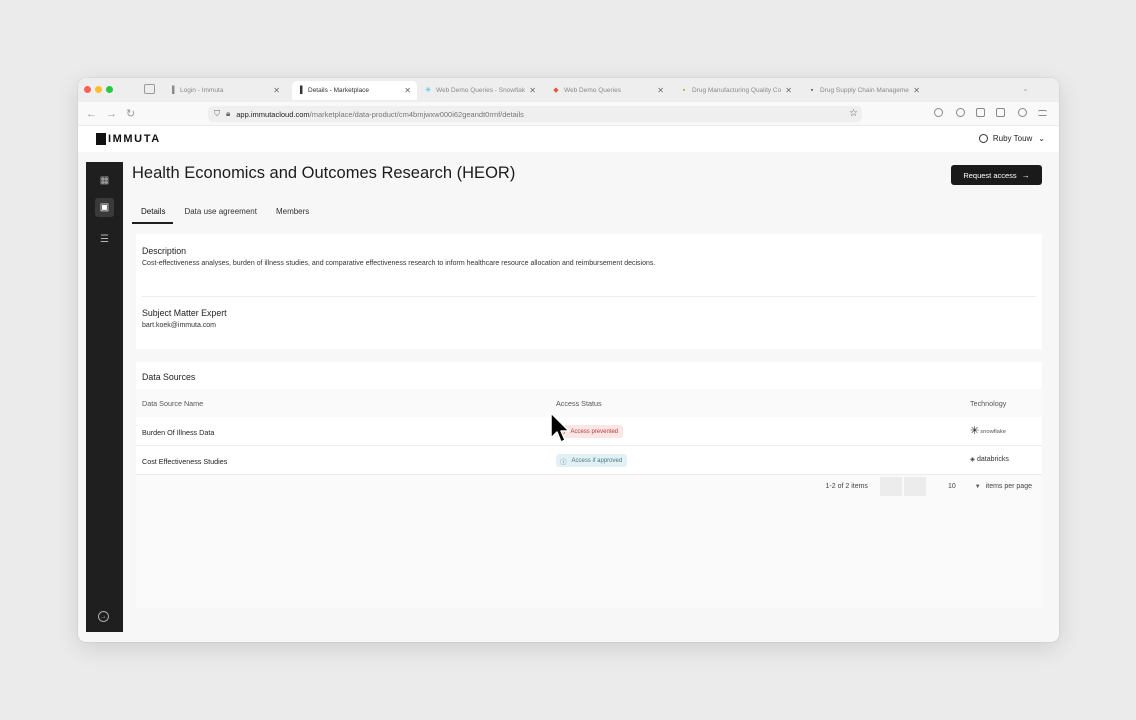  Describe the element at coordinates (737, 90) in the screenshot. I see `browser-tab-drug-manufacturing: ▪ Drug Manufacturing Quality Co ✕` at that location.